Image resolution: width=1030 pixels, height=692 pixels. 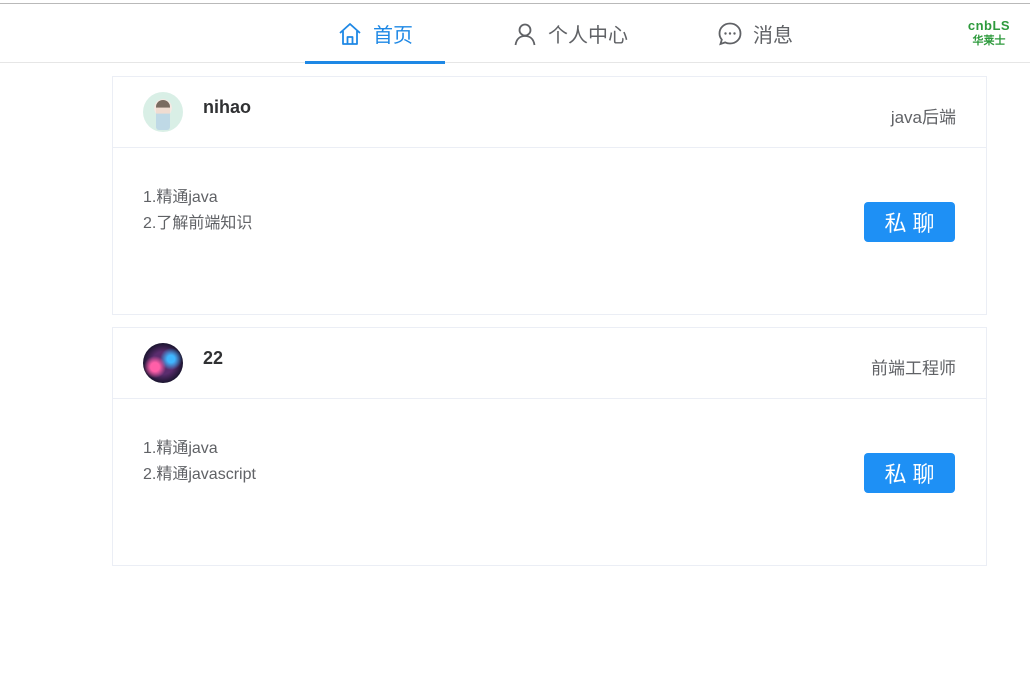 What do you see at coordinates (989, 25) in the screenshot?
I see `logo-text-en: cnbLS` at bounding box center [989, 25].